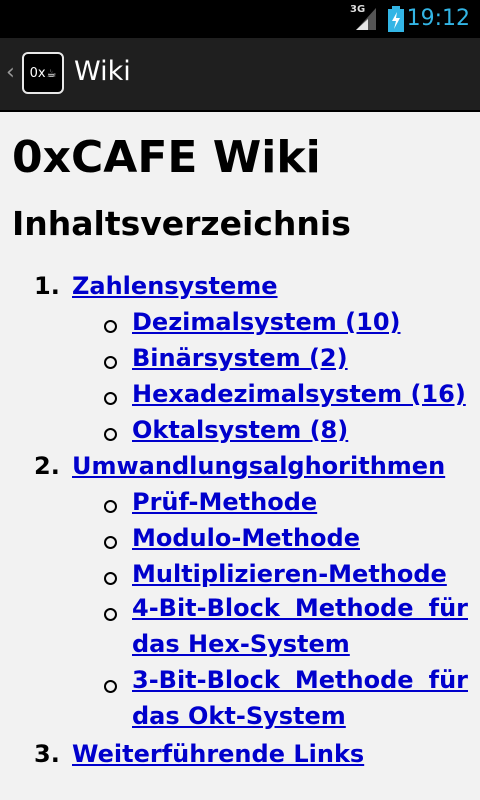 This screenshot has width=480, height=800. Describe the element at coordinates (47, 286) in the screenshot. I see `toc-item-number: 1.` at that location.